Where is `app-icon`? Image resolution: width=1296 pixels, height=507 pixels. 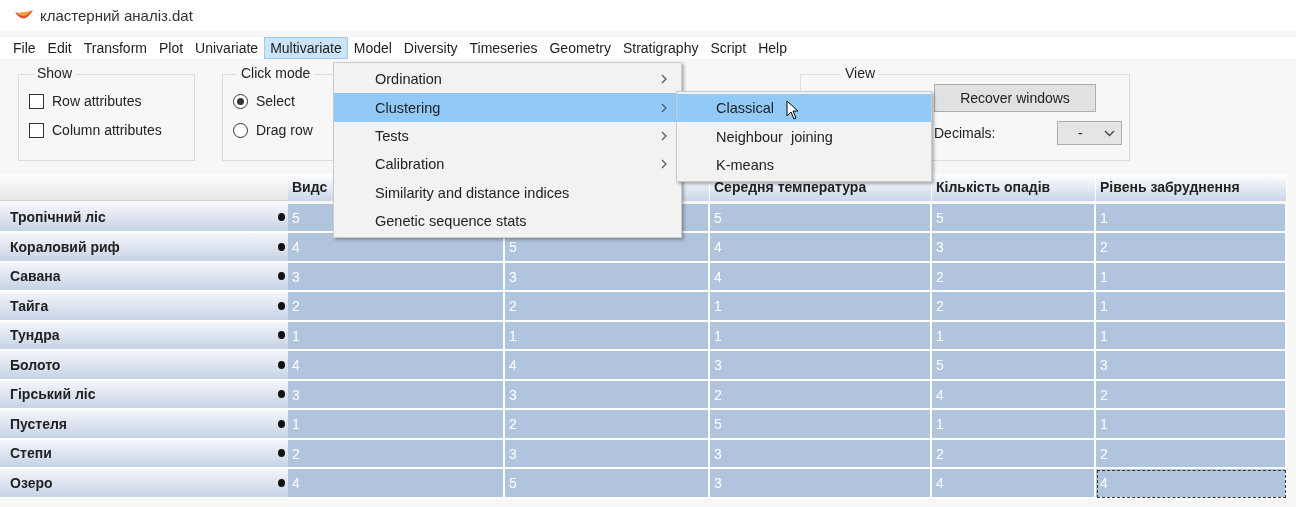 app-icon is located at coordinates (24, 15).